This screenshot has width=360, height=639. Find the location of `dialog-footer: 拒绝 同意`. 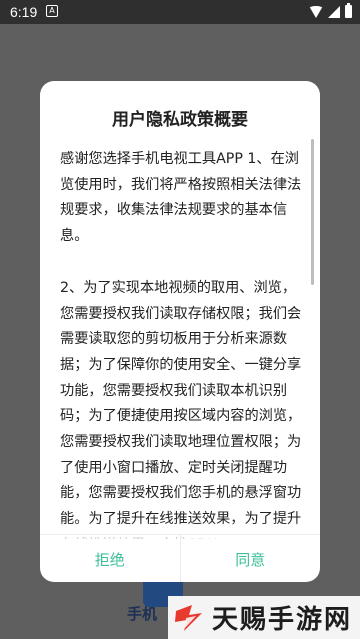

dialog-footer: 拒绝 同意 is located at coordinates (180, 558).